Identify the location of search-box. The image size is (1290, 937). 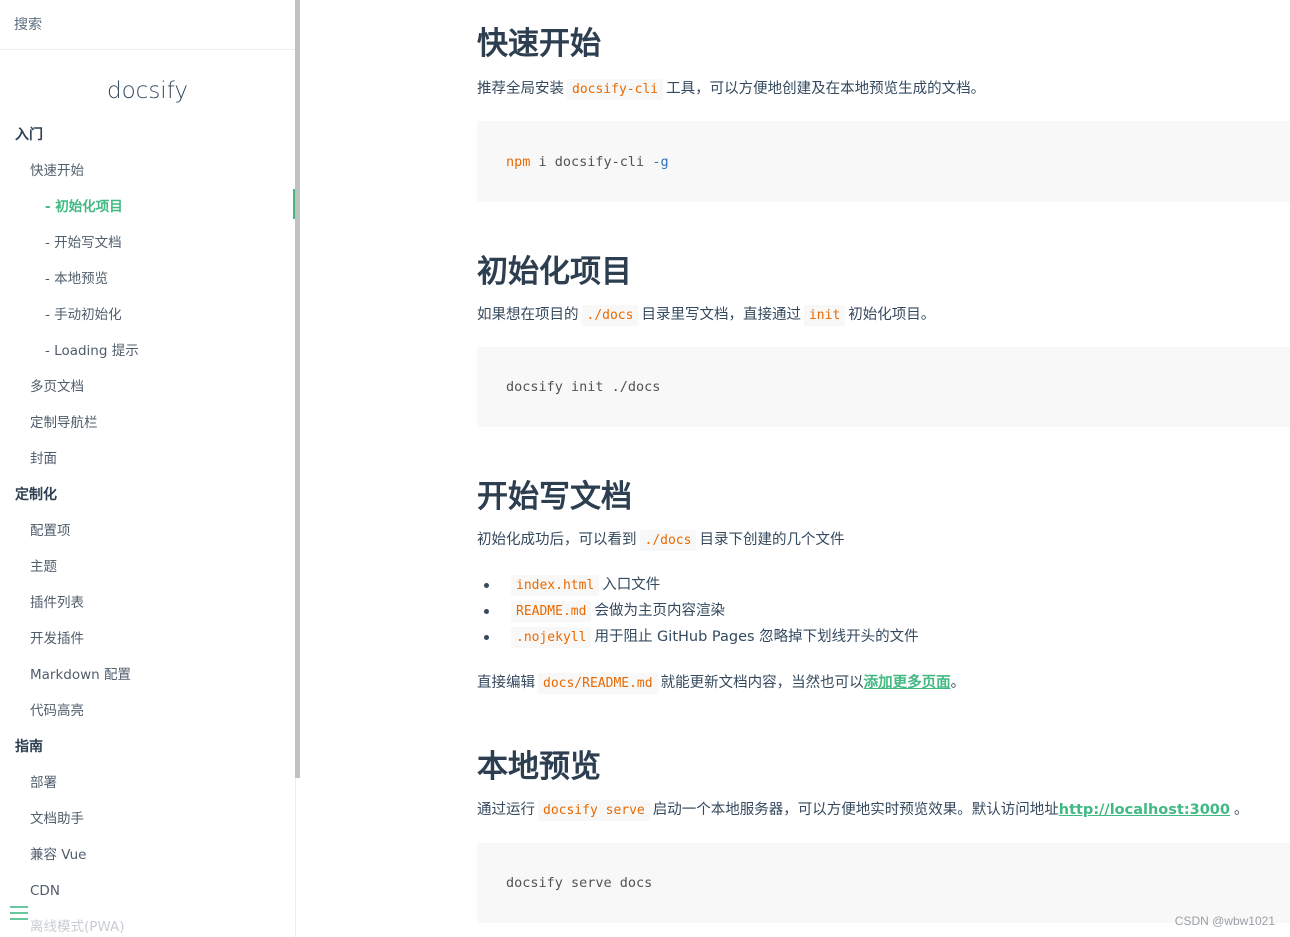
(147, 25).